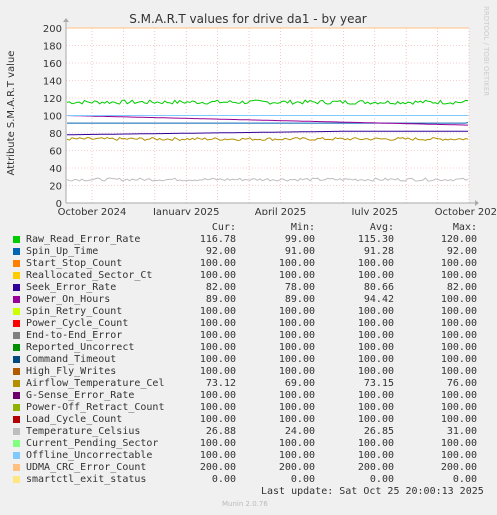  I want to click on legend-value-avg: 80.66, so click(378, 287).